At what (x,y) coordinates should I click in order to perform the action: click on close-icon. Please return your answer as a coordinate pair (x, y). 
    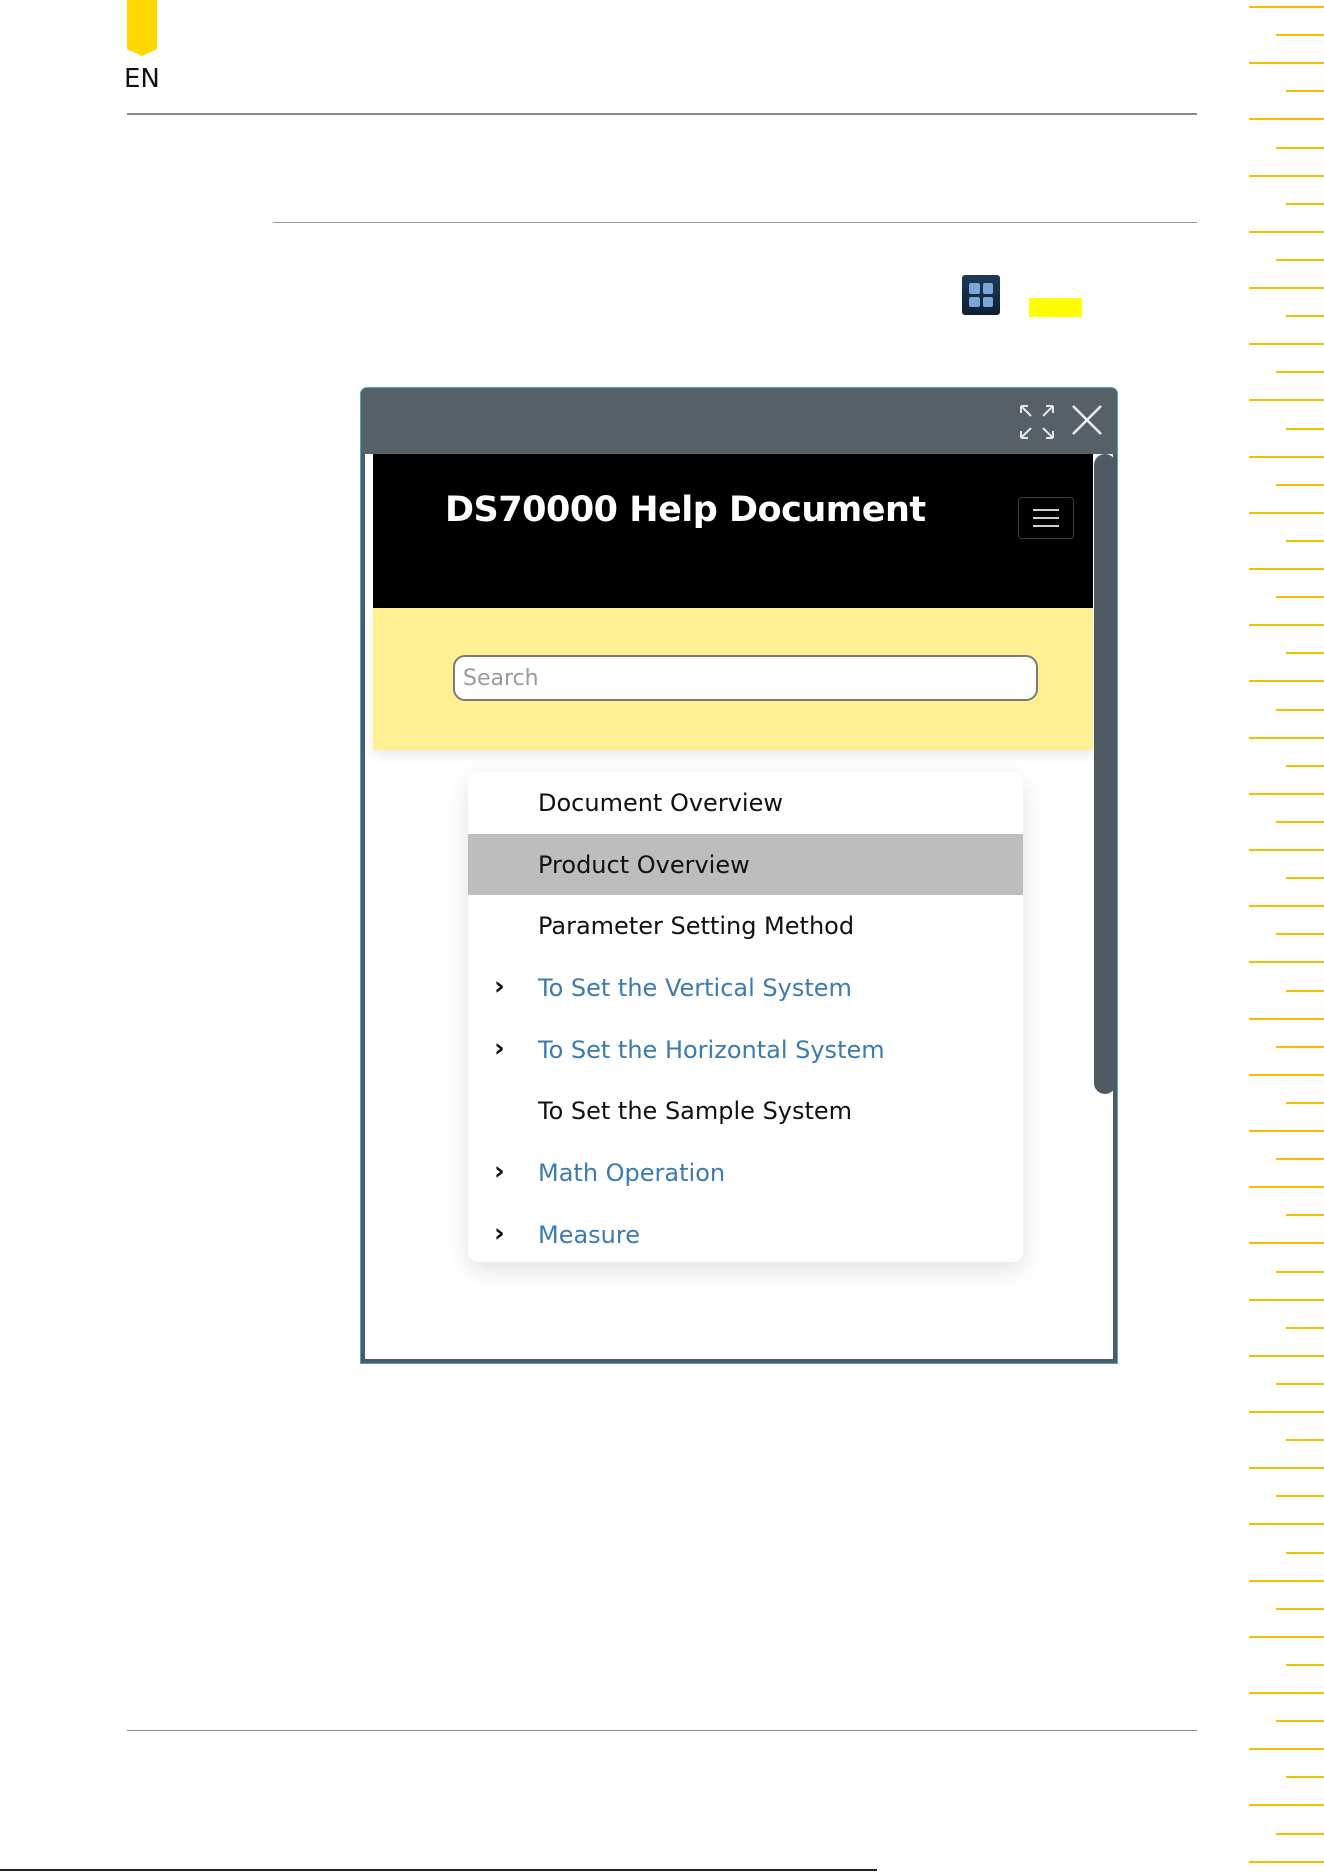
    Looking at the image, I should click on (1087, 420).